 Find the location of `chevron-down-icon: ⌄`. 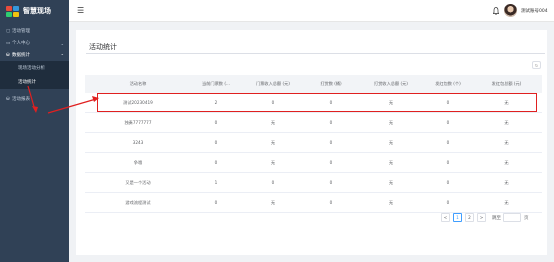

chevron-down-icon: ⌄ is located at coordinates (62, 43).